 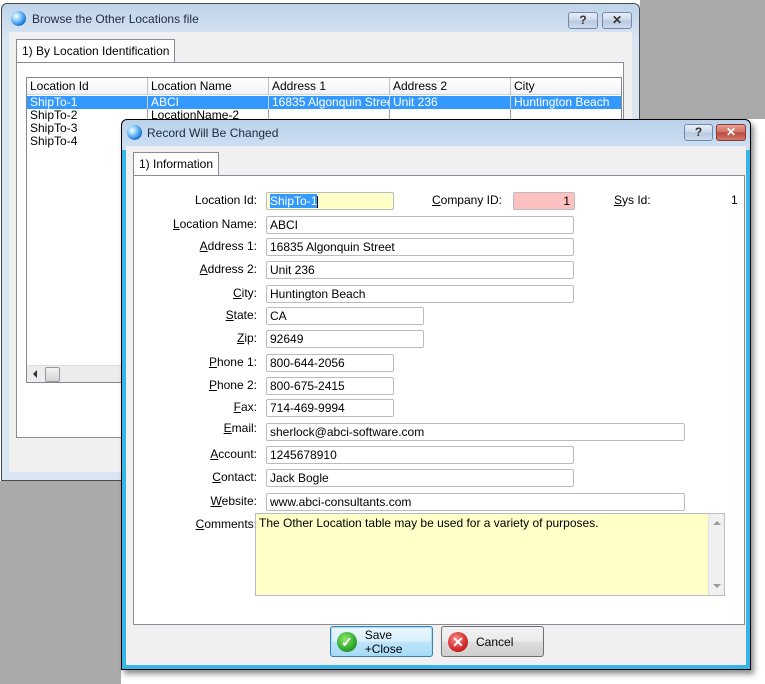 I want to click on location-id-label: Location Id:, so click(x=225, y=200).